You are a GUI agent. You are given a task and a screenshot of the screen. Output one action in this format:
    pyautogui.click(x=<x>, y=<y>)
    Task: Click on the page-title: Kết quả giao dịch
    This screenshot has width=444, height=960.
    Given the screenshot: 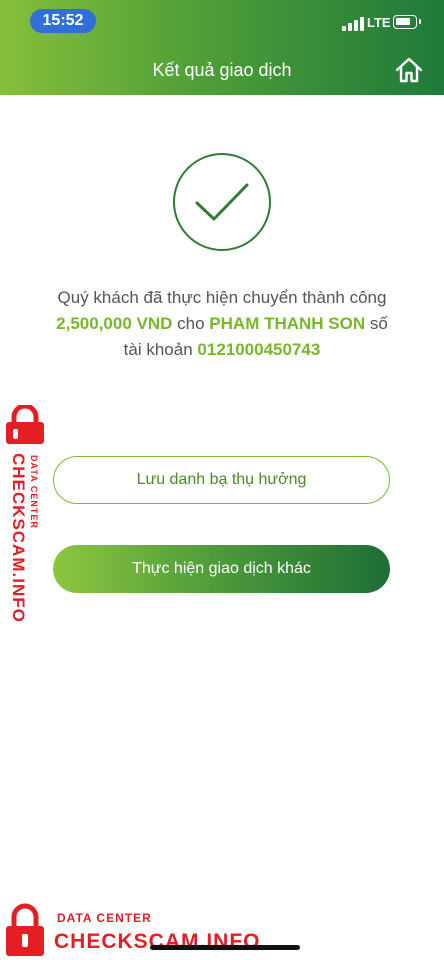 What is the action you would take?
    pyautogui.click(x=222, y=70)
    